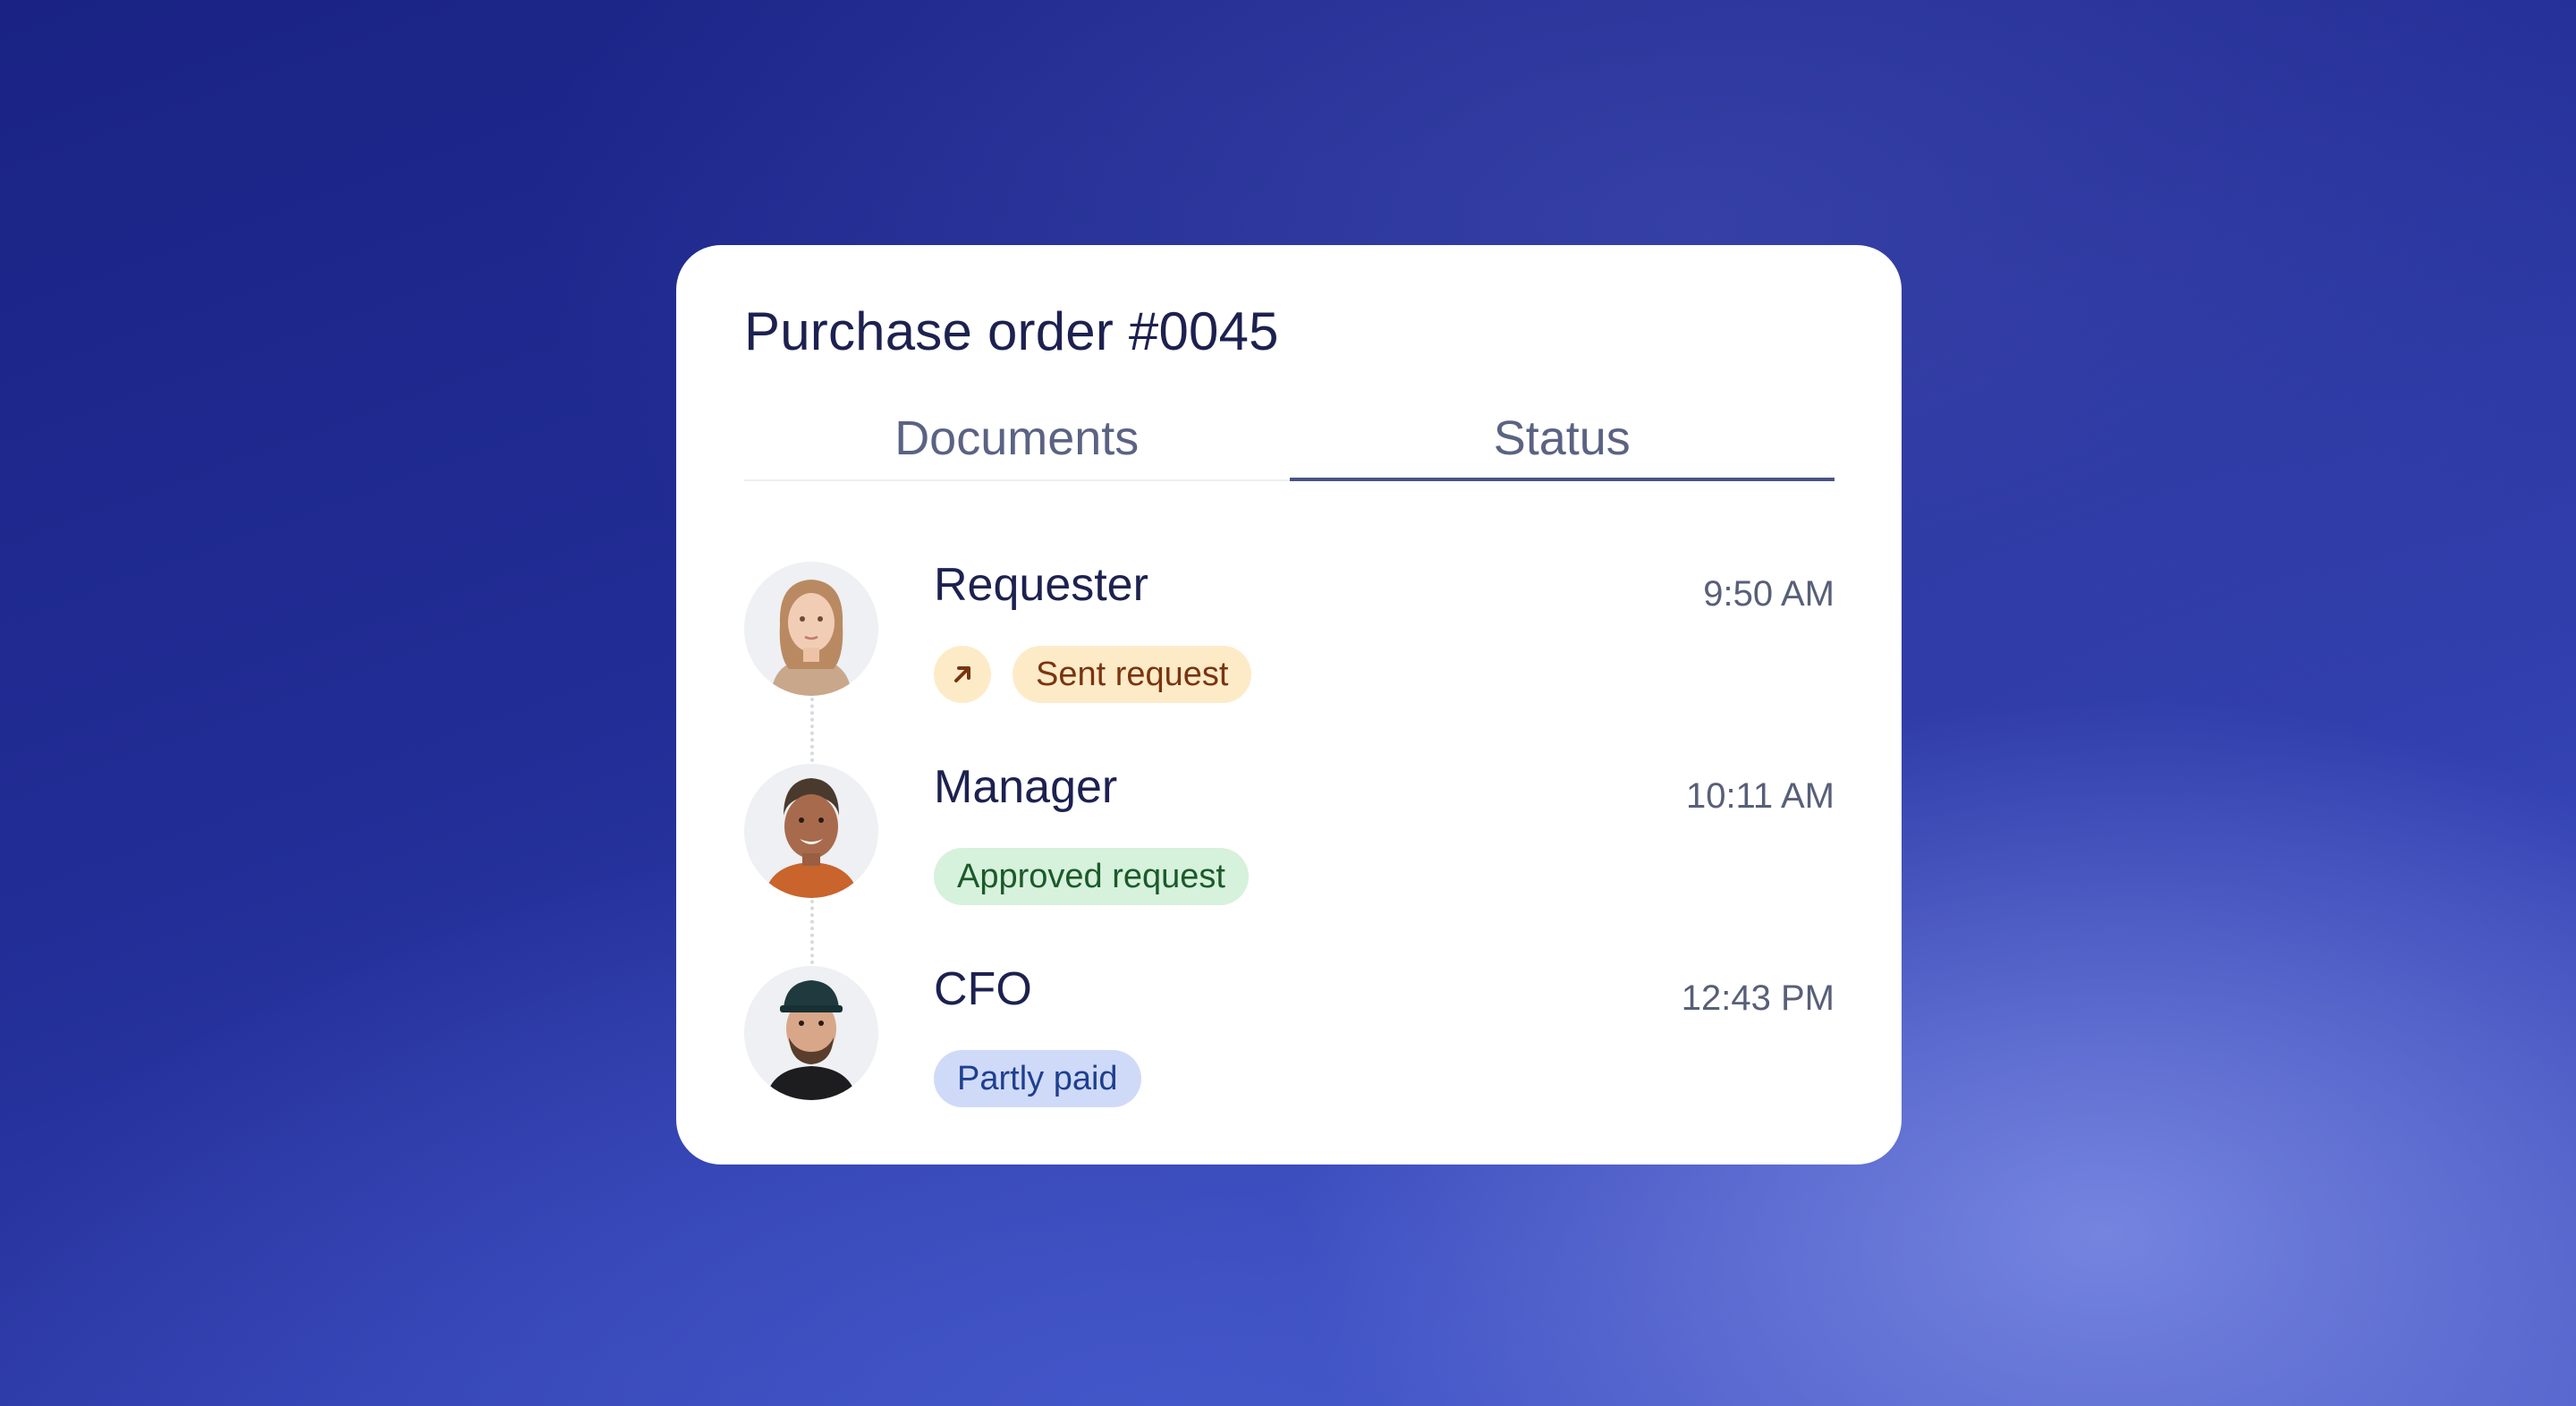 This screenshot has height=1406, width=2576. What do you see at coordinates (1769, 594) in the screenshot?
I see `timestamp: 9:50 AM` at bounding box center [1769, 594].